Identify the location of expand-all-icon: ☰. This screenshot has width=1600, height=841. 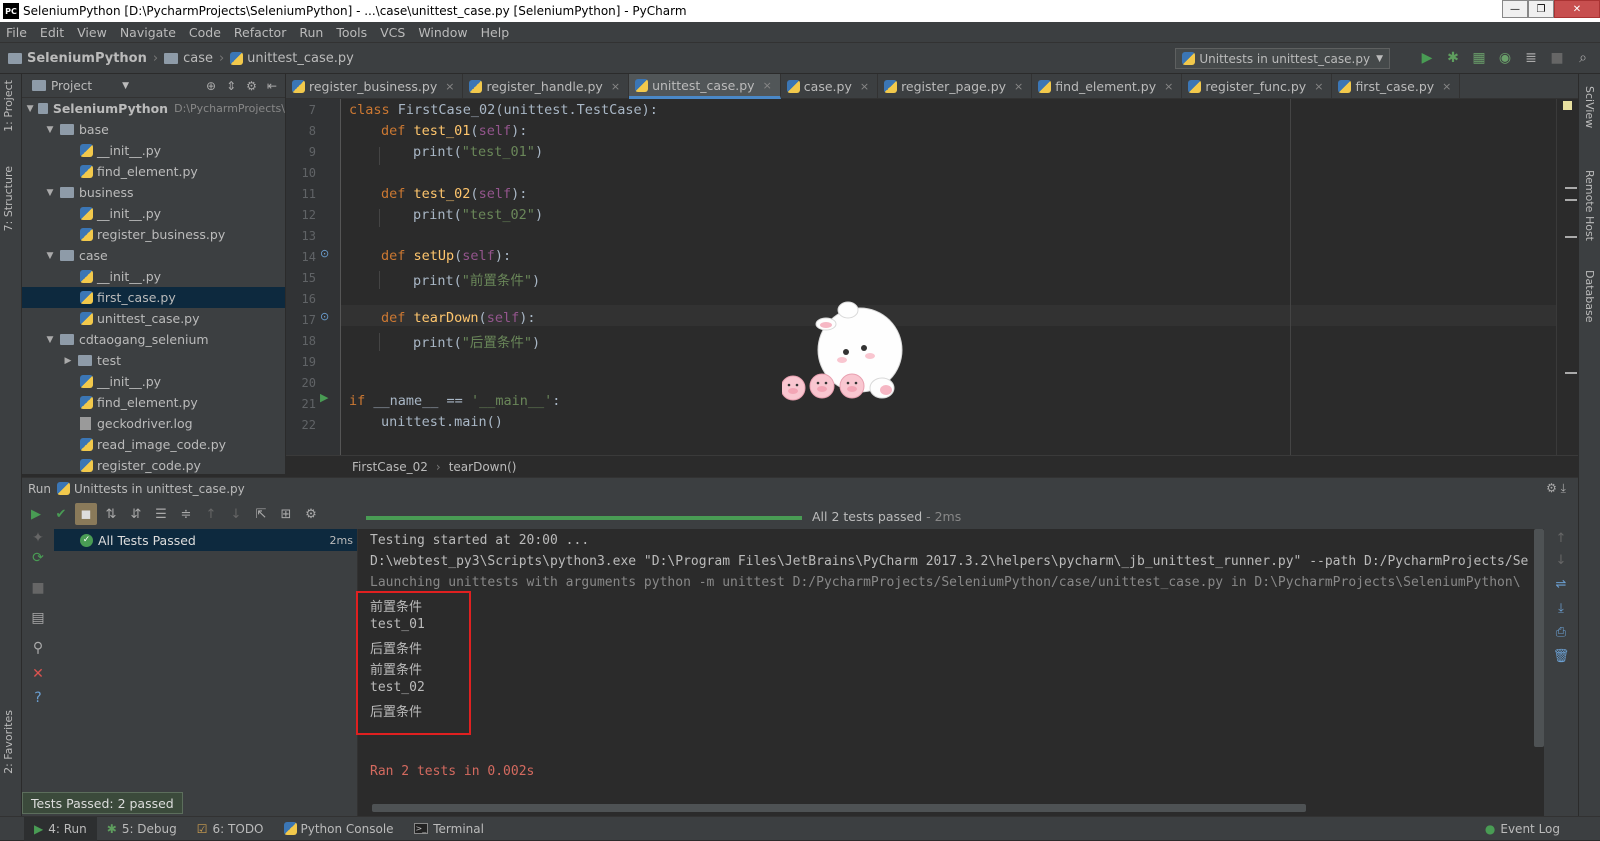
(161, 514).